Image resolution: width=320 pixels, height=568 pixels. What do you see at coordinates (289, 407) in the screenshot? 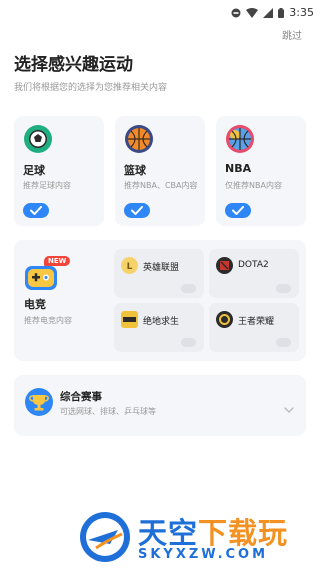
I see `chevron-down-icon` at bounding box center [289, 407].